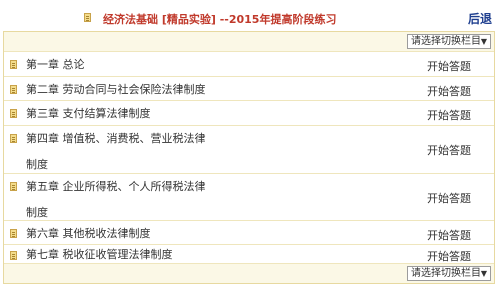 The height and width of the screenshot is (288, 500). Describe the element at coordinates (116, 199) in the screenshot. I see `chapter-name: 第五章 企业所得税、个人所得税法律制度` at that location.